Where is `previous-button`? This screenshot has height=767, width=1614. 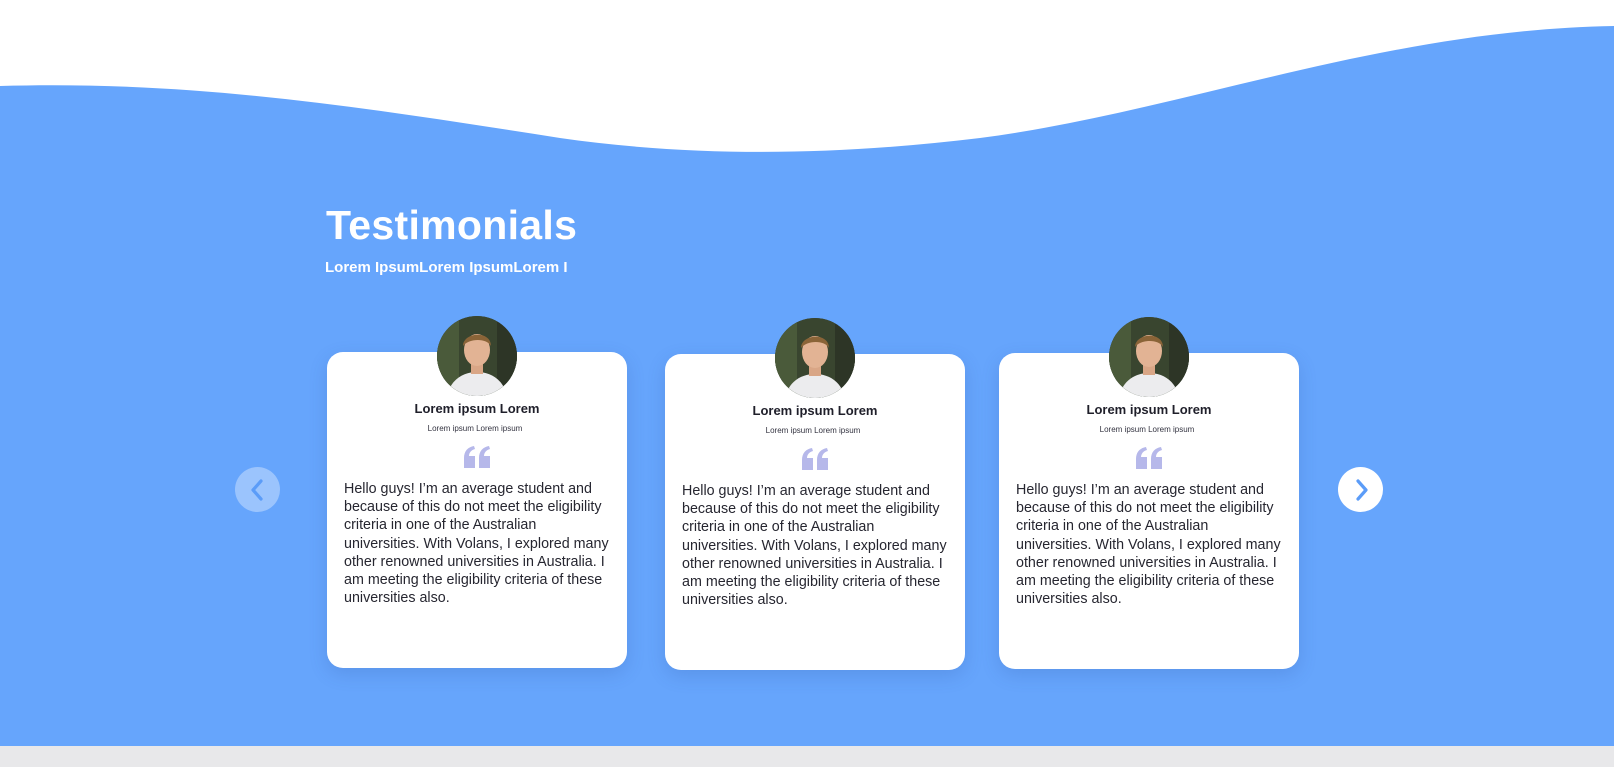 previous-button is located at coordinates (257, 489).